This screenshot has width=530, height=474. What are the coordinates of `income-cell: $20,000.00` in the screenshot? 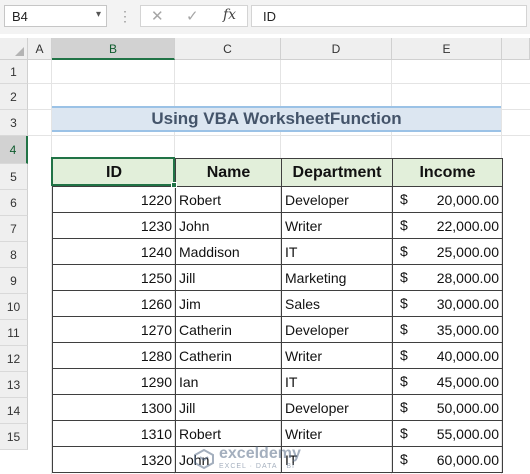 It's located at (447, 199).